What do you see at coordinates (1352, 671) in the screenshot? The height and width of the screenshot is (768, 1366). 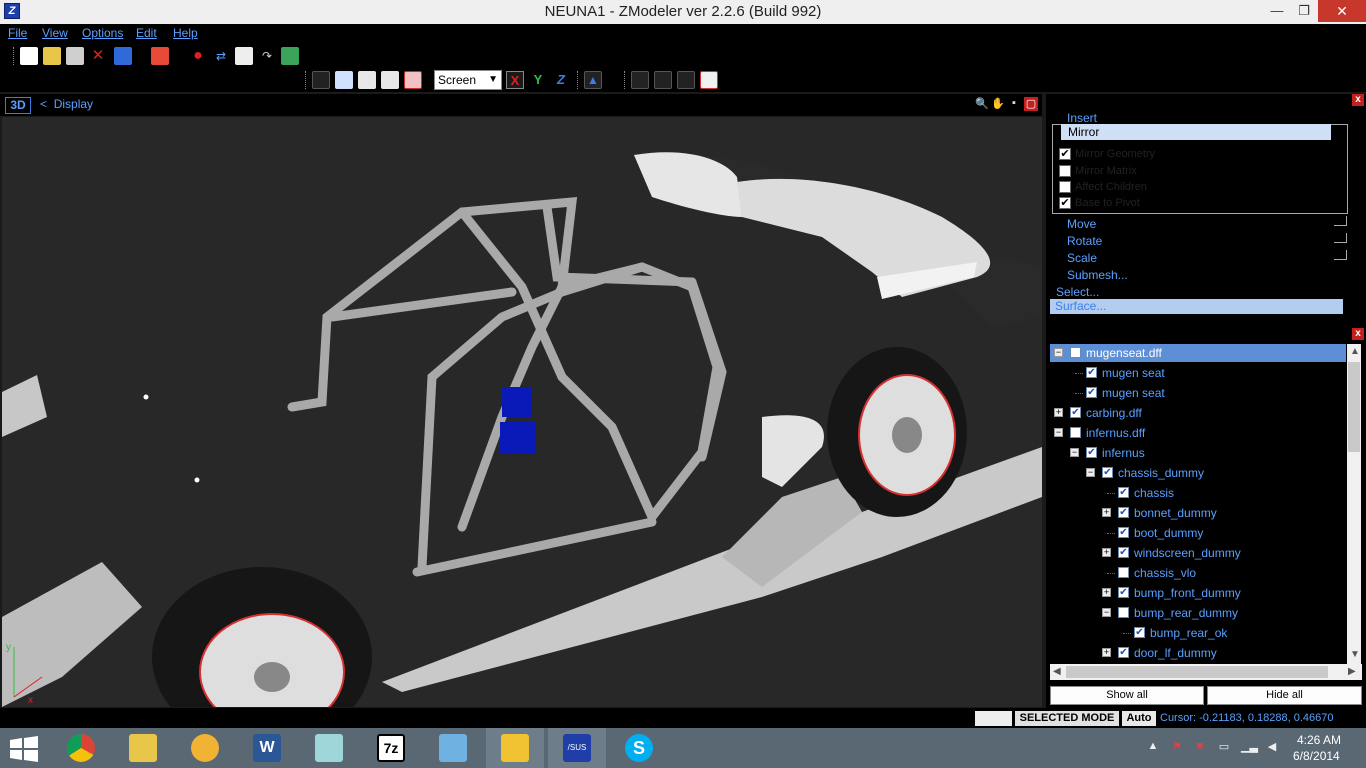 I see `scroll-right-icon: ▶` at bounding box center [1352, 671].